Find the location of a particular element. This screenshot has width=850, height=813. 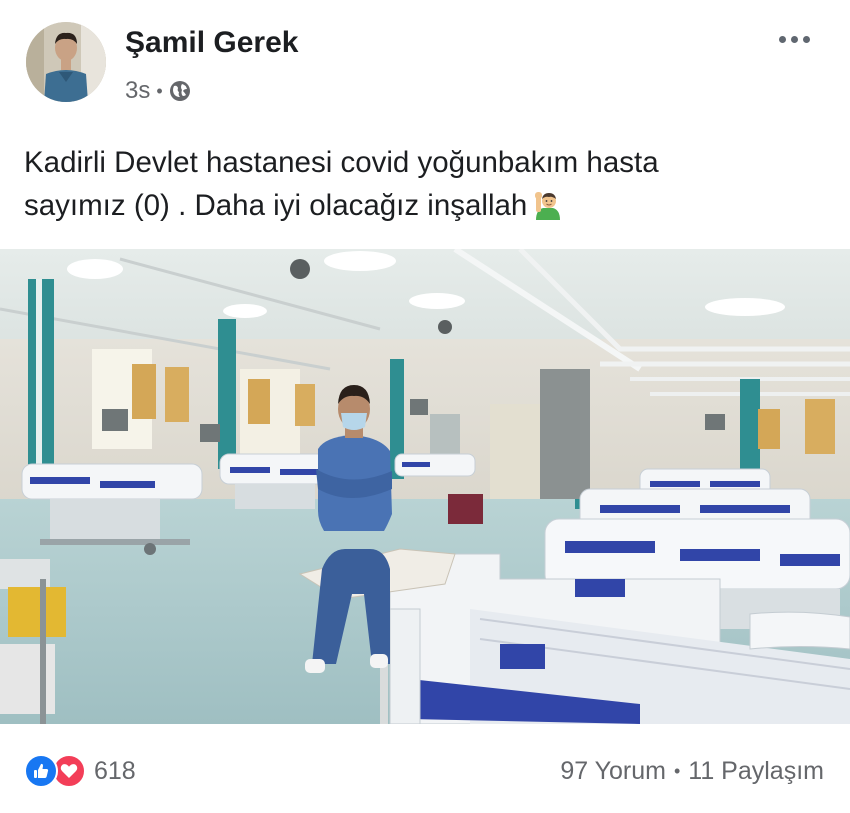

like-reaction-icon is located at coordinates (41, 771).